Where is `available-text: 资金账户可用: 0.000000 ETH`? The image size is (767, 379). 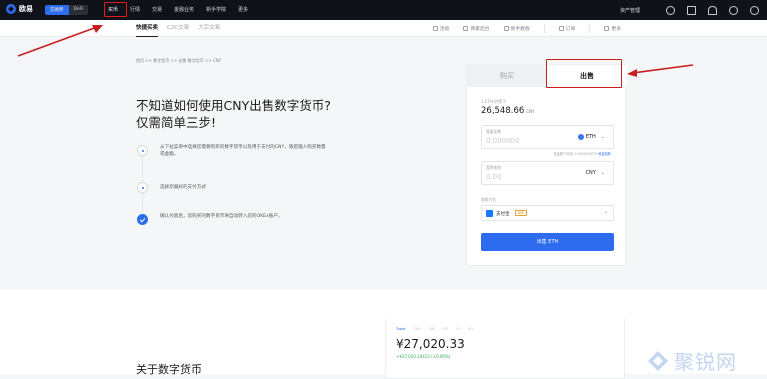 available-text: 资金账户可用: 0.000000 ETH is located at coordinates (575, 154).